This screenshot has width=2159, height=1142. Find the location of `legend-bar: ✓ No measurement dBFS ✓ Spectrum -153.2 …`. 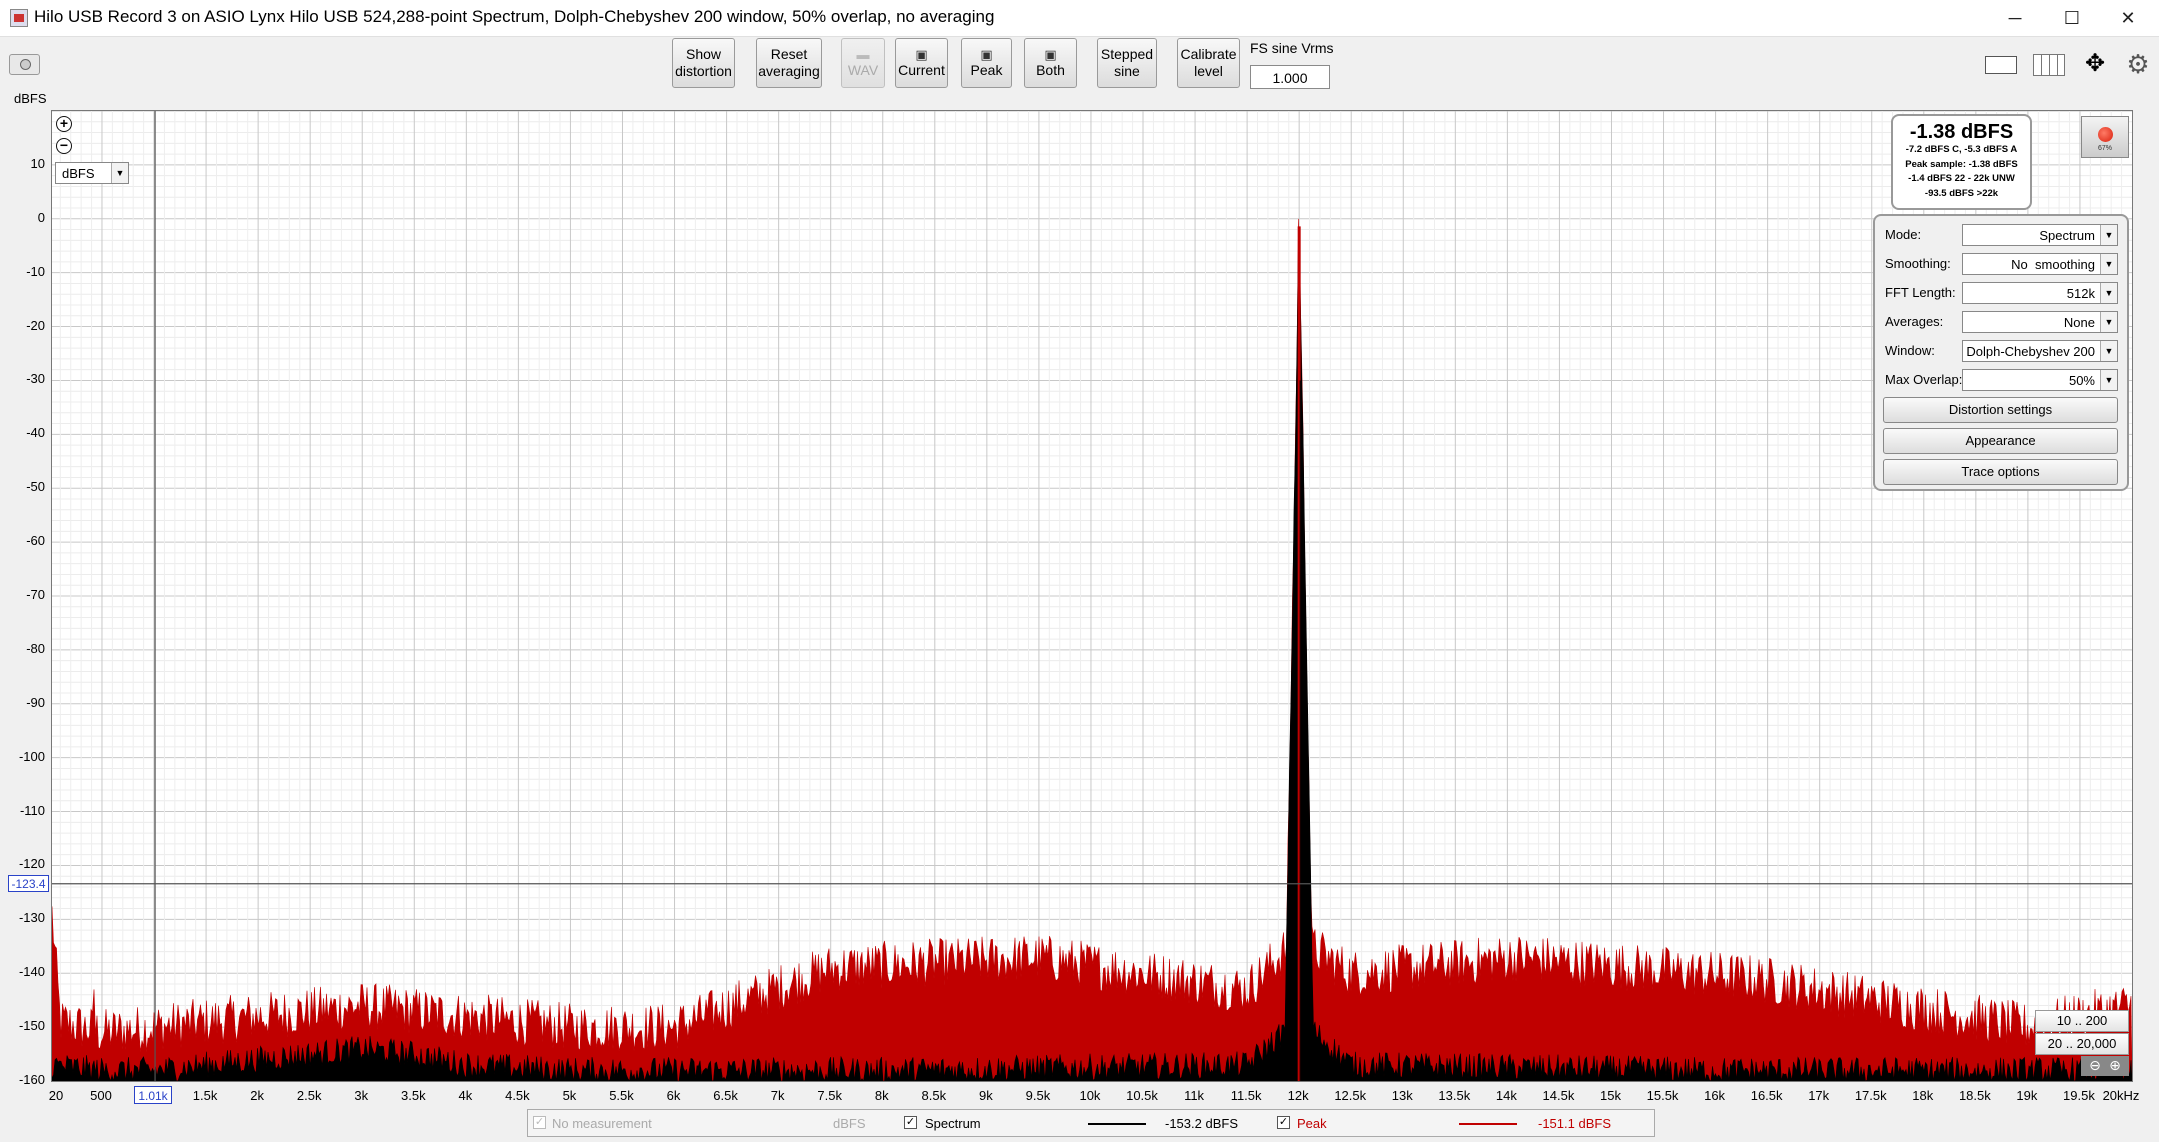

legend-bar: ✓ No measurement dBFS ✓ Spectrum -153.2 … is located at coordinates (1091, 1123).